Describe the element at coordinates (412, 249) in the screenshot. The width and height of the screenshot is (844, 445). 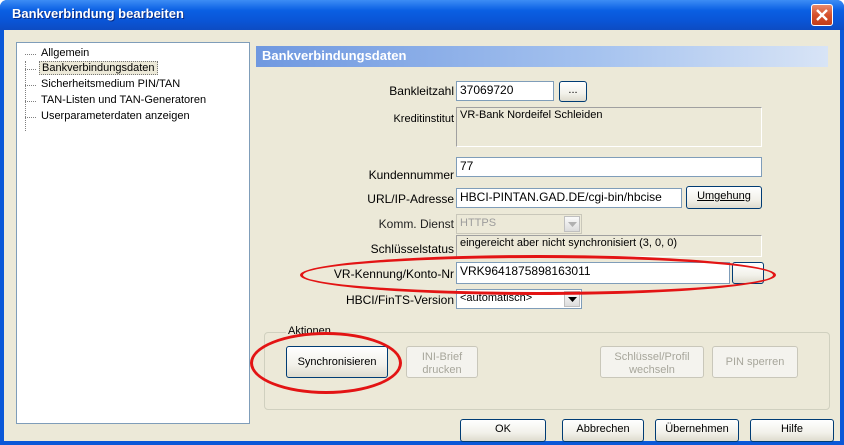
I see `schluesselstatus-label: Schlüsselstatus` at that location.